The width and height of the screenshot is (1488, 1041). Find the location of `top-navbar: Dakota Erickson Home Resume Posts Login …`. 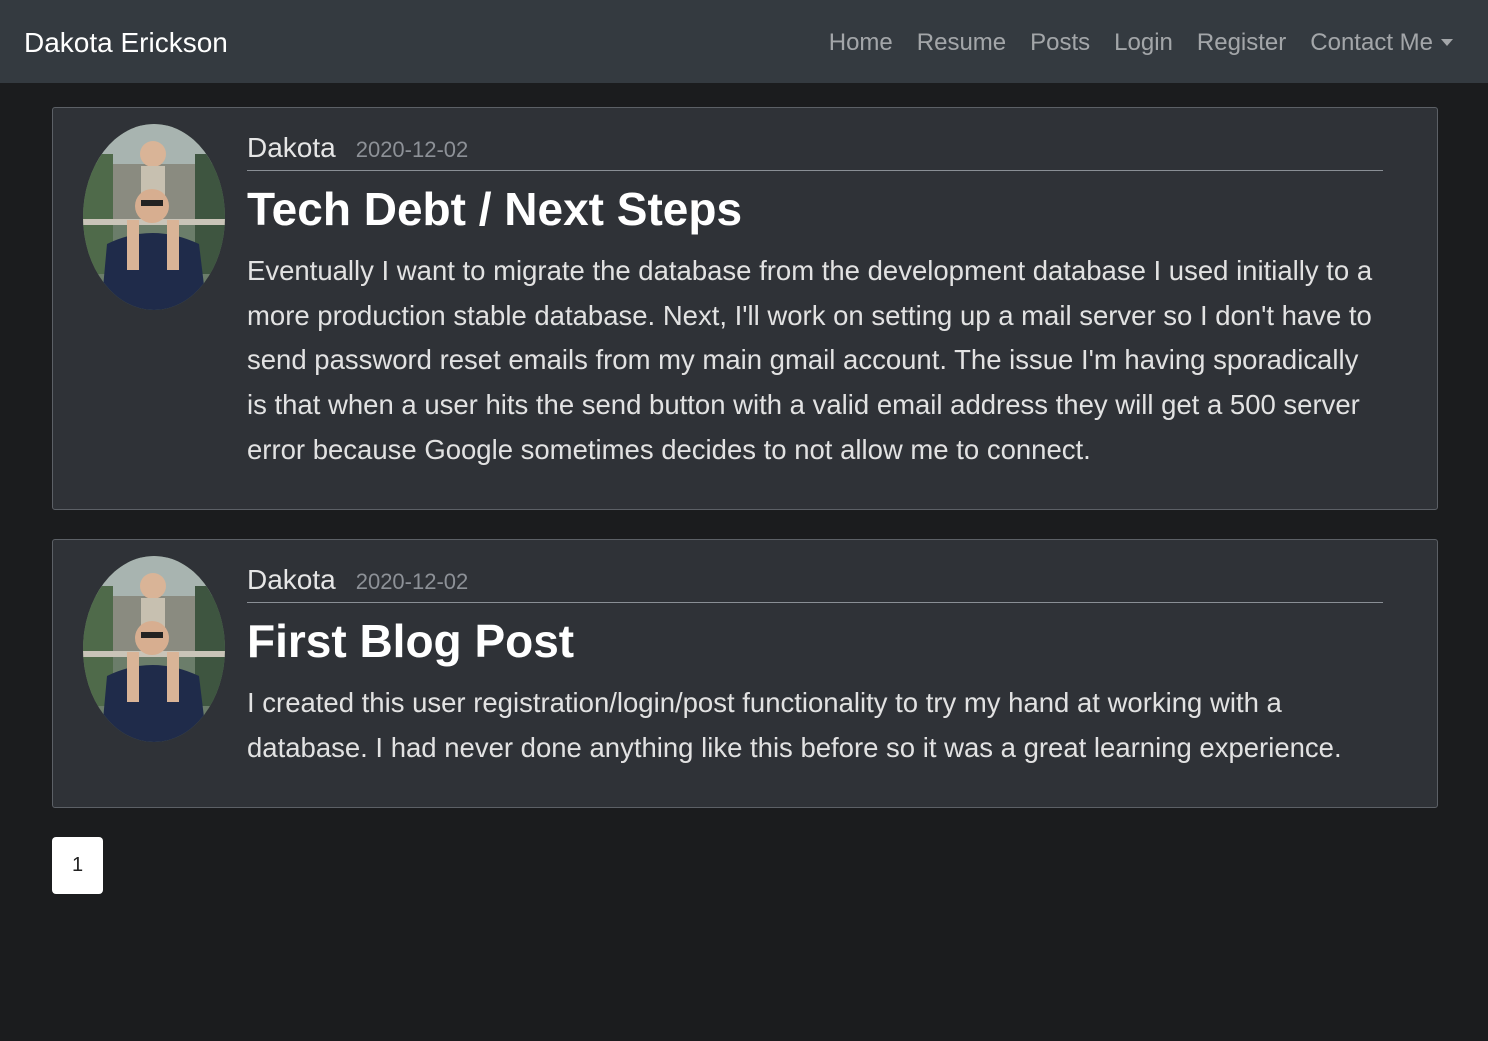

top-navbar: Dakota Erickson Home Resume Posts Login … is located at coordinates (744, 41).